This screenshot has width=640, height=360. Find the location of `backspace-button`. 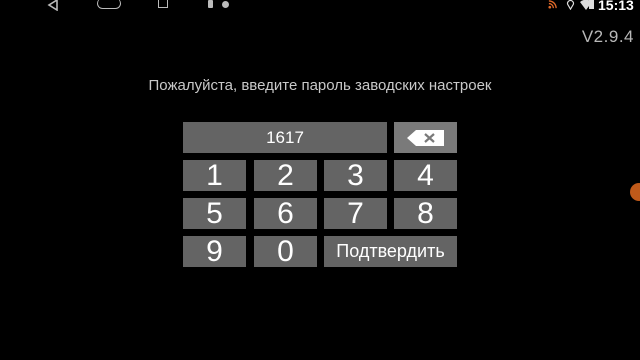

backspace-button is located at coordinates (425, 137).